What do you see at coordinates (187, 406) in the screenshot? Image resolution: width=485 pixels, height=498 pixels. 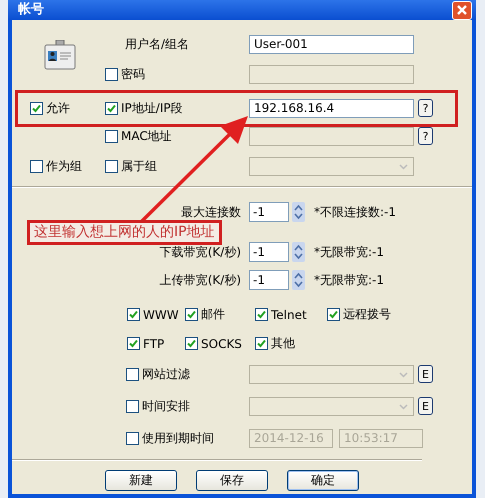 I see `filter-checkbox: 时间安排` at bounding box center [187, 406].